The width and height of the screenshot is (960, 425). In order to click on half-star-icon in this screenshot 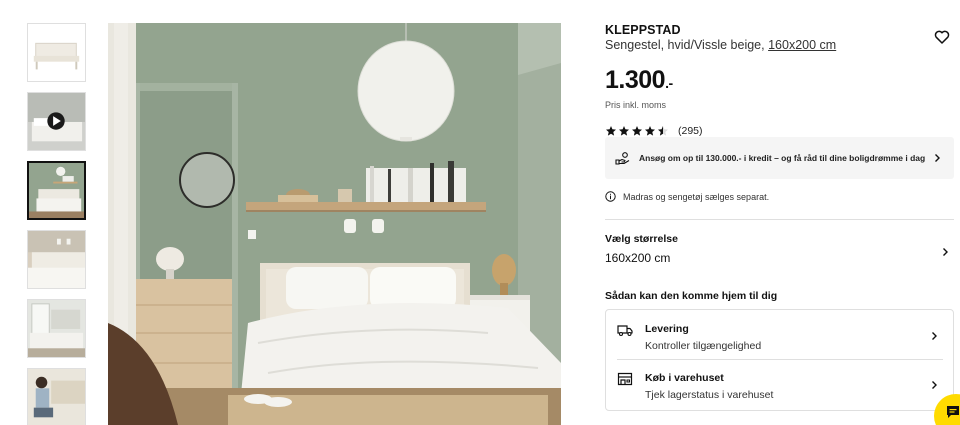, I will do `click(663, 131)`.